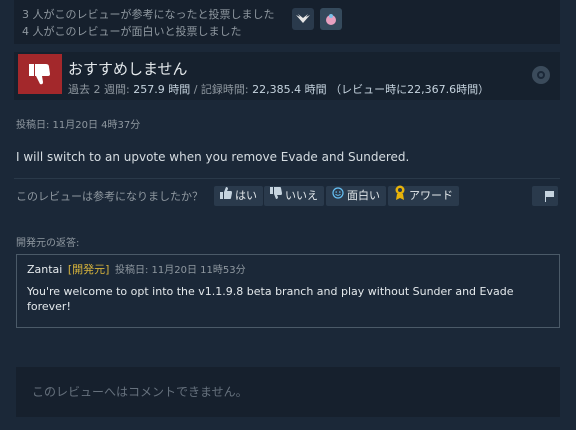 This screenshot has height=430, width=576. I want to click on hours-at-review: （レビュー時に22,367.6時間）, so click(408, 89).